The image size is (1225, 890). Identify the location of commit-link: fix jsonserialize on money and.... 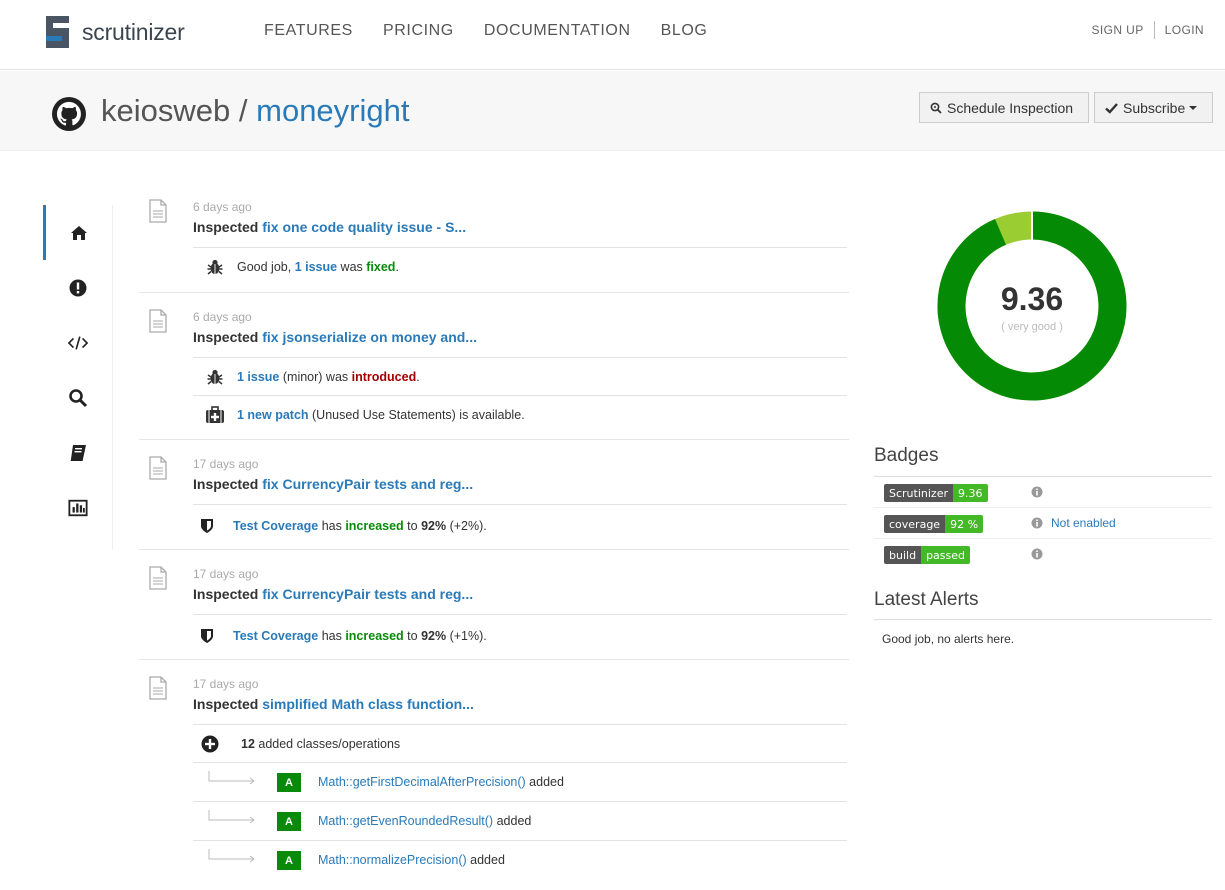
(369, 337).